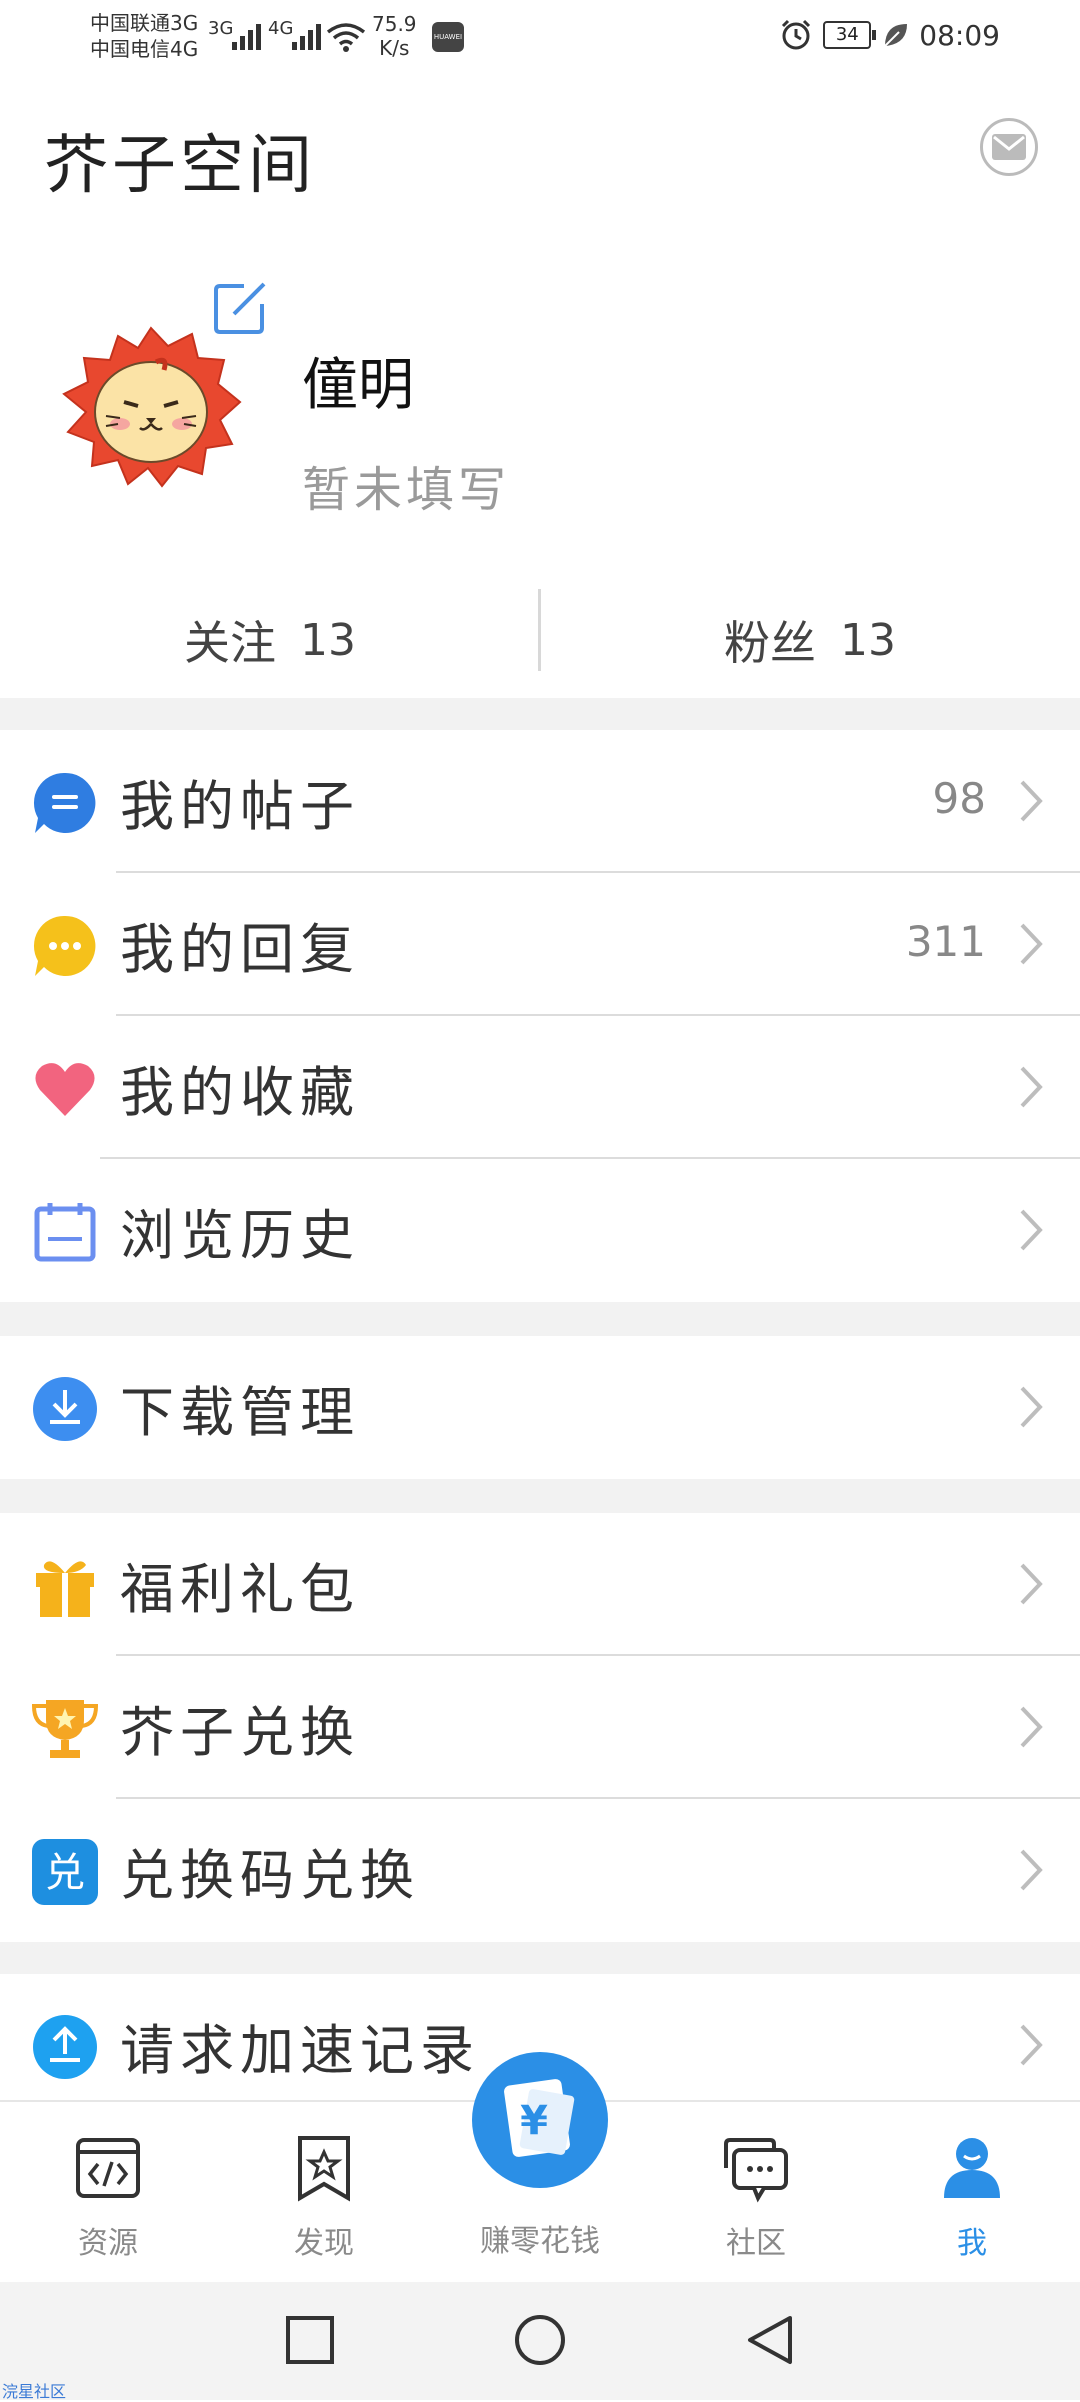  What do you see at coordinates (358, 385) in the screenshot?
I see `user-nickname: 僮明` at bounding box center [358, 385].